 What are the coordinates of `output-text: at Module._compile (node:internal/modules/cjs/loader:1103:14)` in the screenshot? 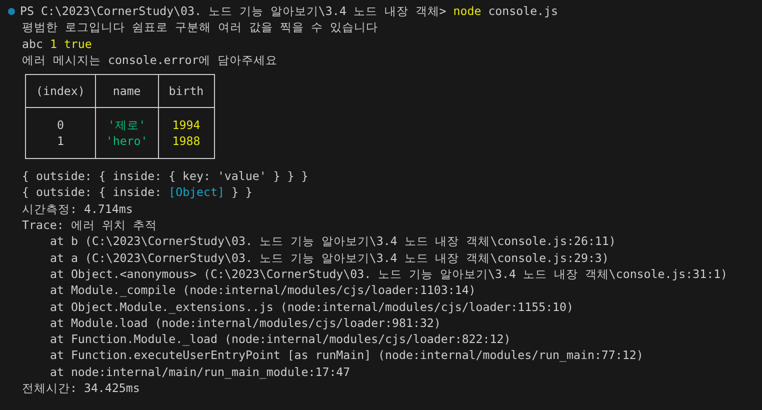 It's located at (263, 290).